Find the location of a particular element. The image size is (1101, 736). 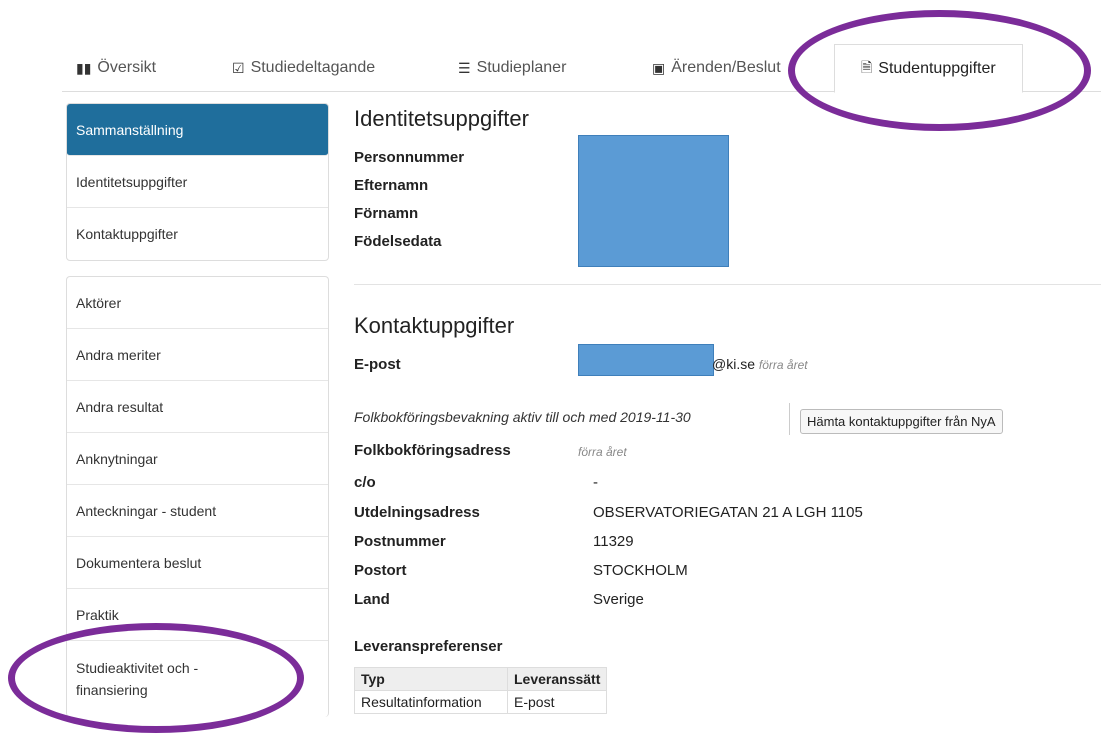

co-label: c/o is located at coordinates (365, 482).